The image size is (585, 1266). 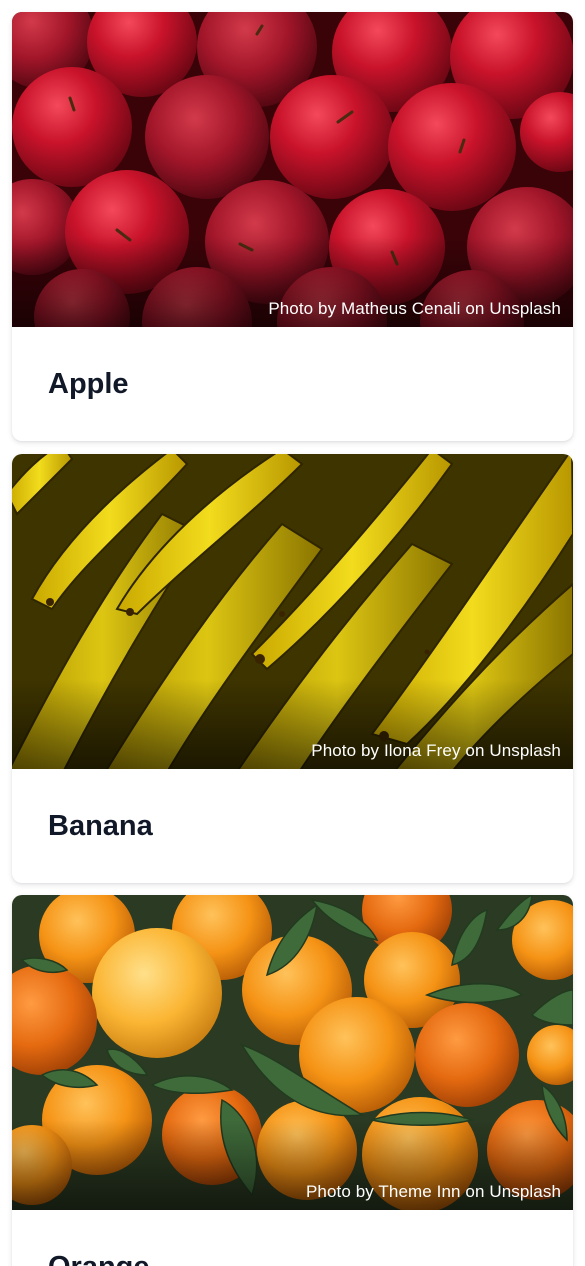 What do you see at coordinates (436, 750) in the screenshot?
I see `photo-credit: Photo by Ilona Frey on Unsplash` at bounding box center [436, 750].